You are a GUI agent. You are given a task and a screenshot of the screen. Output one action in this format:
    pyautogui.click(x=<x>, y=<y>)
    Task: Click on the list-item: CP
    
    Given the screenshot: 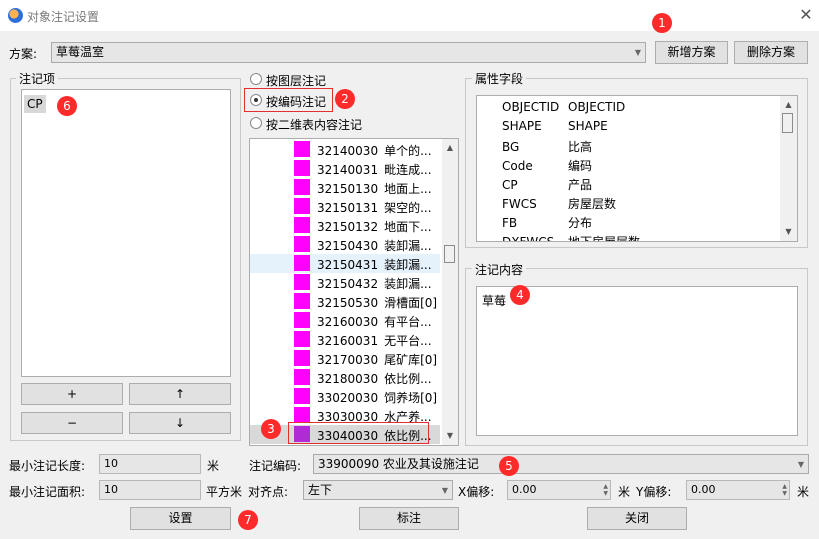 What is the action you would take?
    pyautogui.click(x=35, y=104)
    